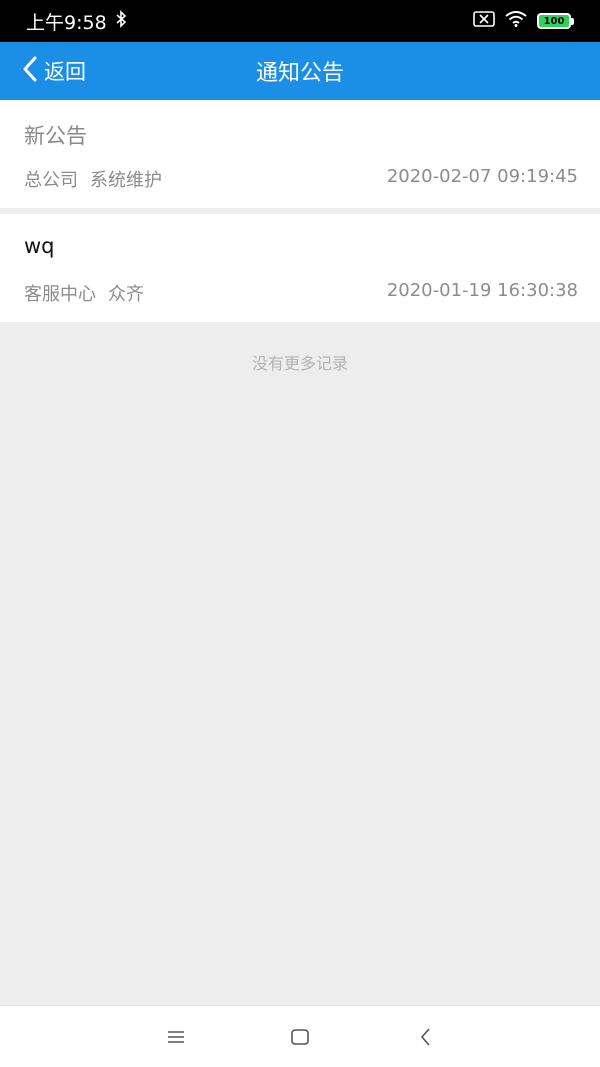 The image size is (600, 1067). What do you see at coordinates (30, 71) in the screenshot?
I see `chevron-left-icon` at bounding box center [30, 71].